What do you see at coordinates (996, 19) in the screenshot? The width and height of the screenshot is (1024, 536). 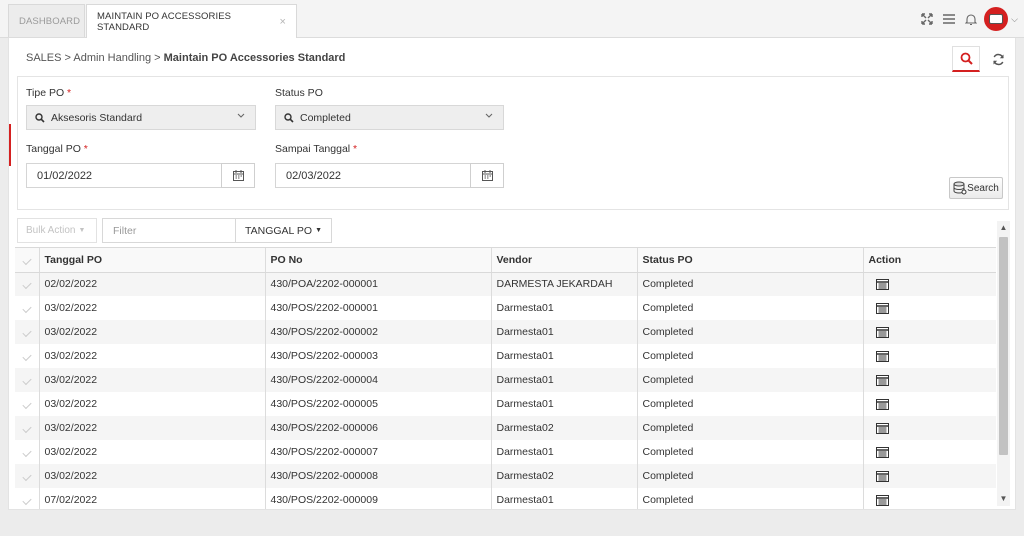 I see `user-avatar-icon` at bounding box center [996, 19].